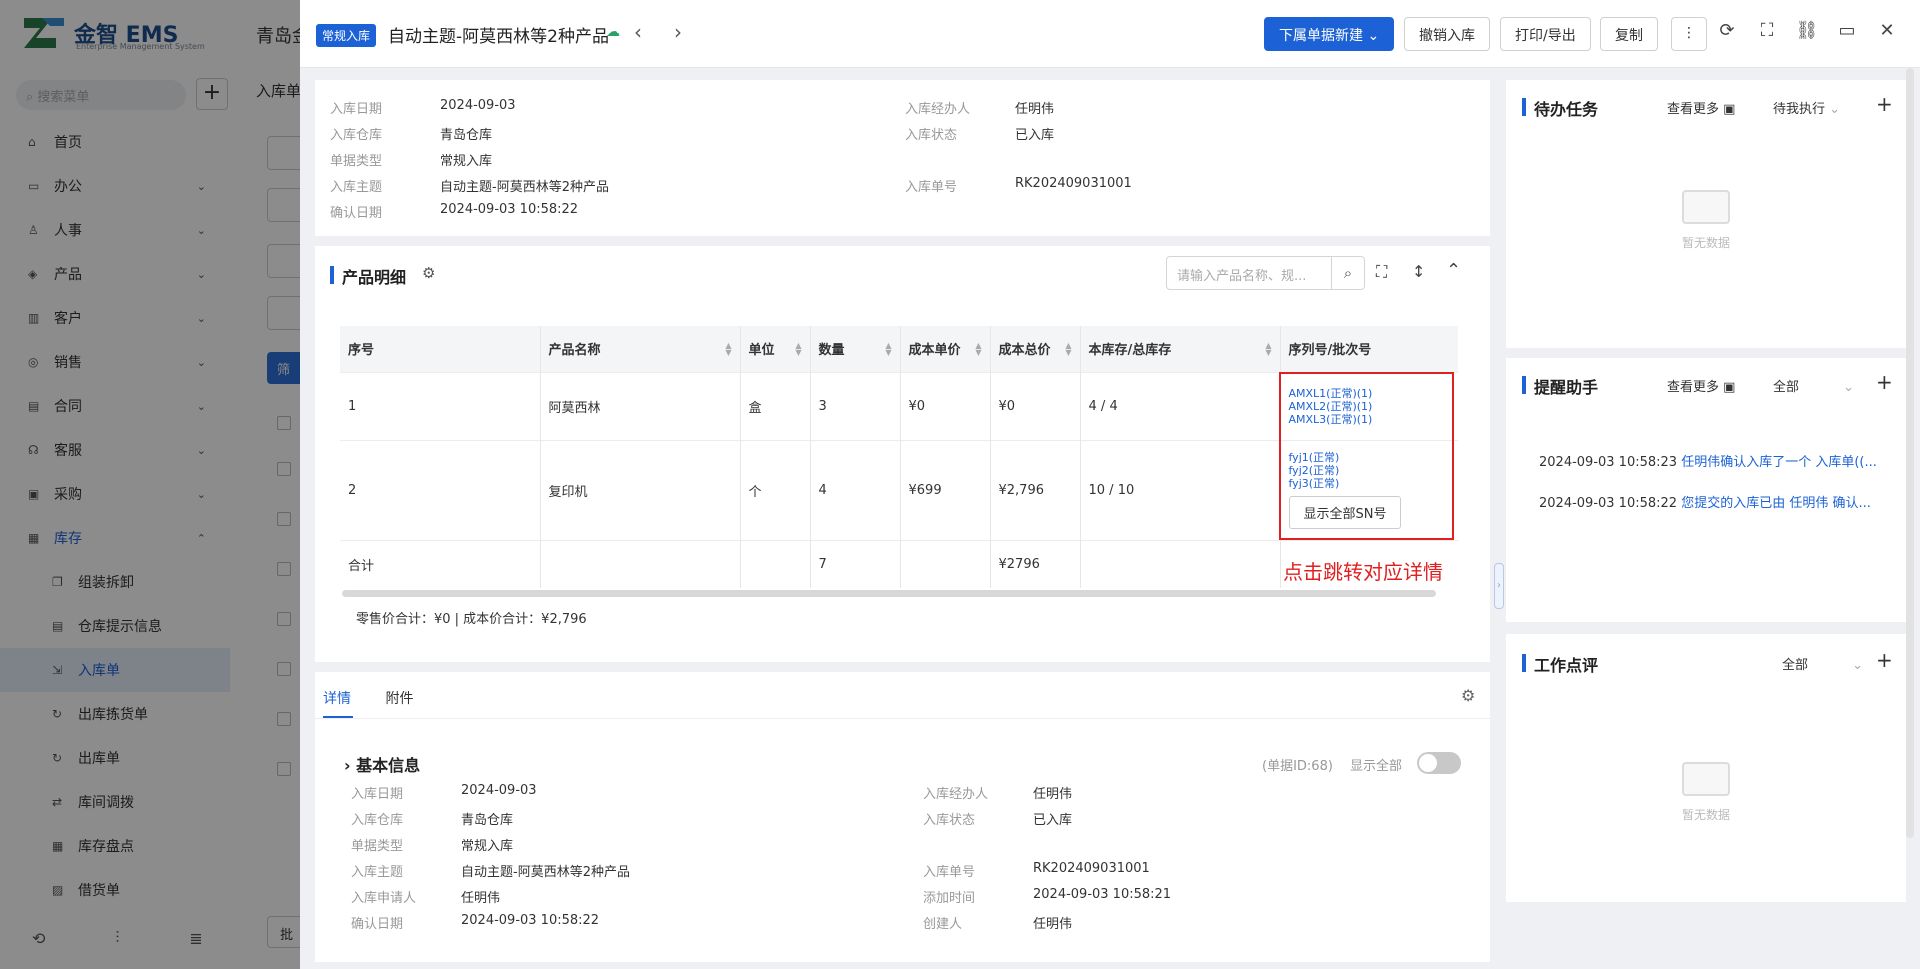 The height and width of the screenshot is (969, 1920). I want to click on drawer-title: 自动主题-阿莫西林等2种产品, so click(498, 37).